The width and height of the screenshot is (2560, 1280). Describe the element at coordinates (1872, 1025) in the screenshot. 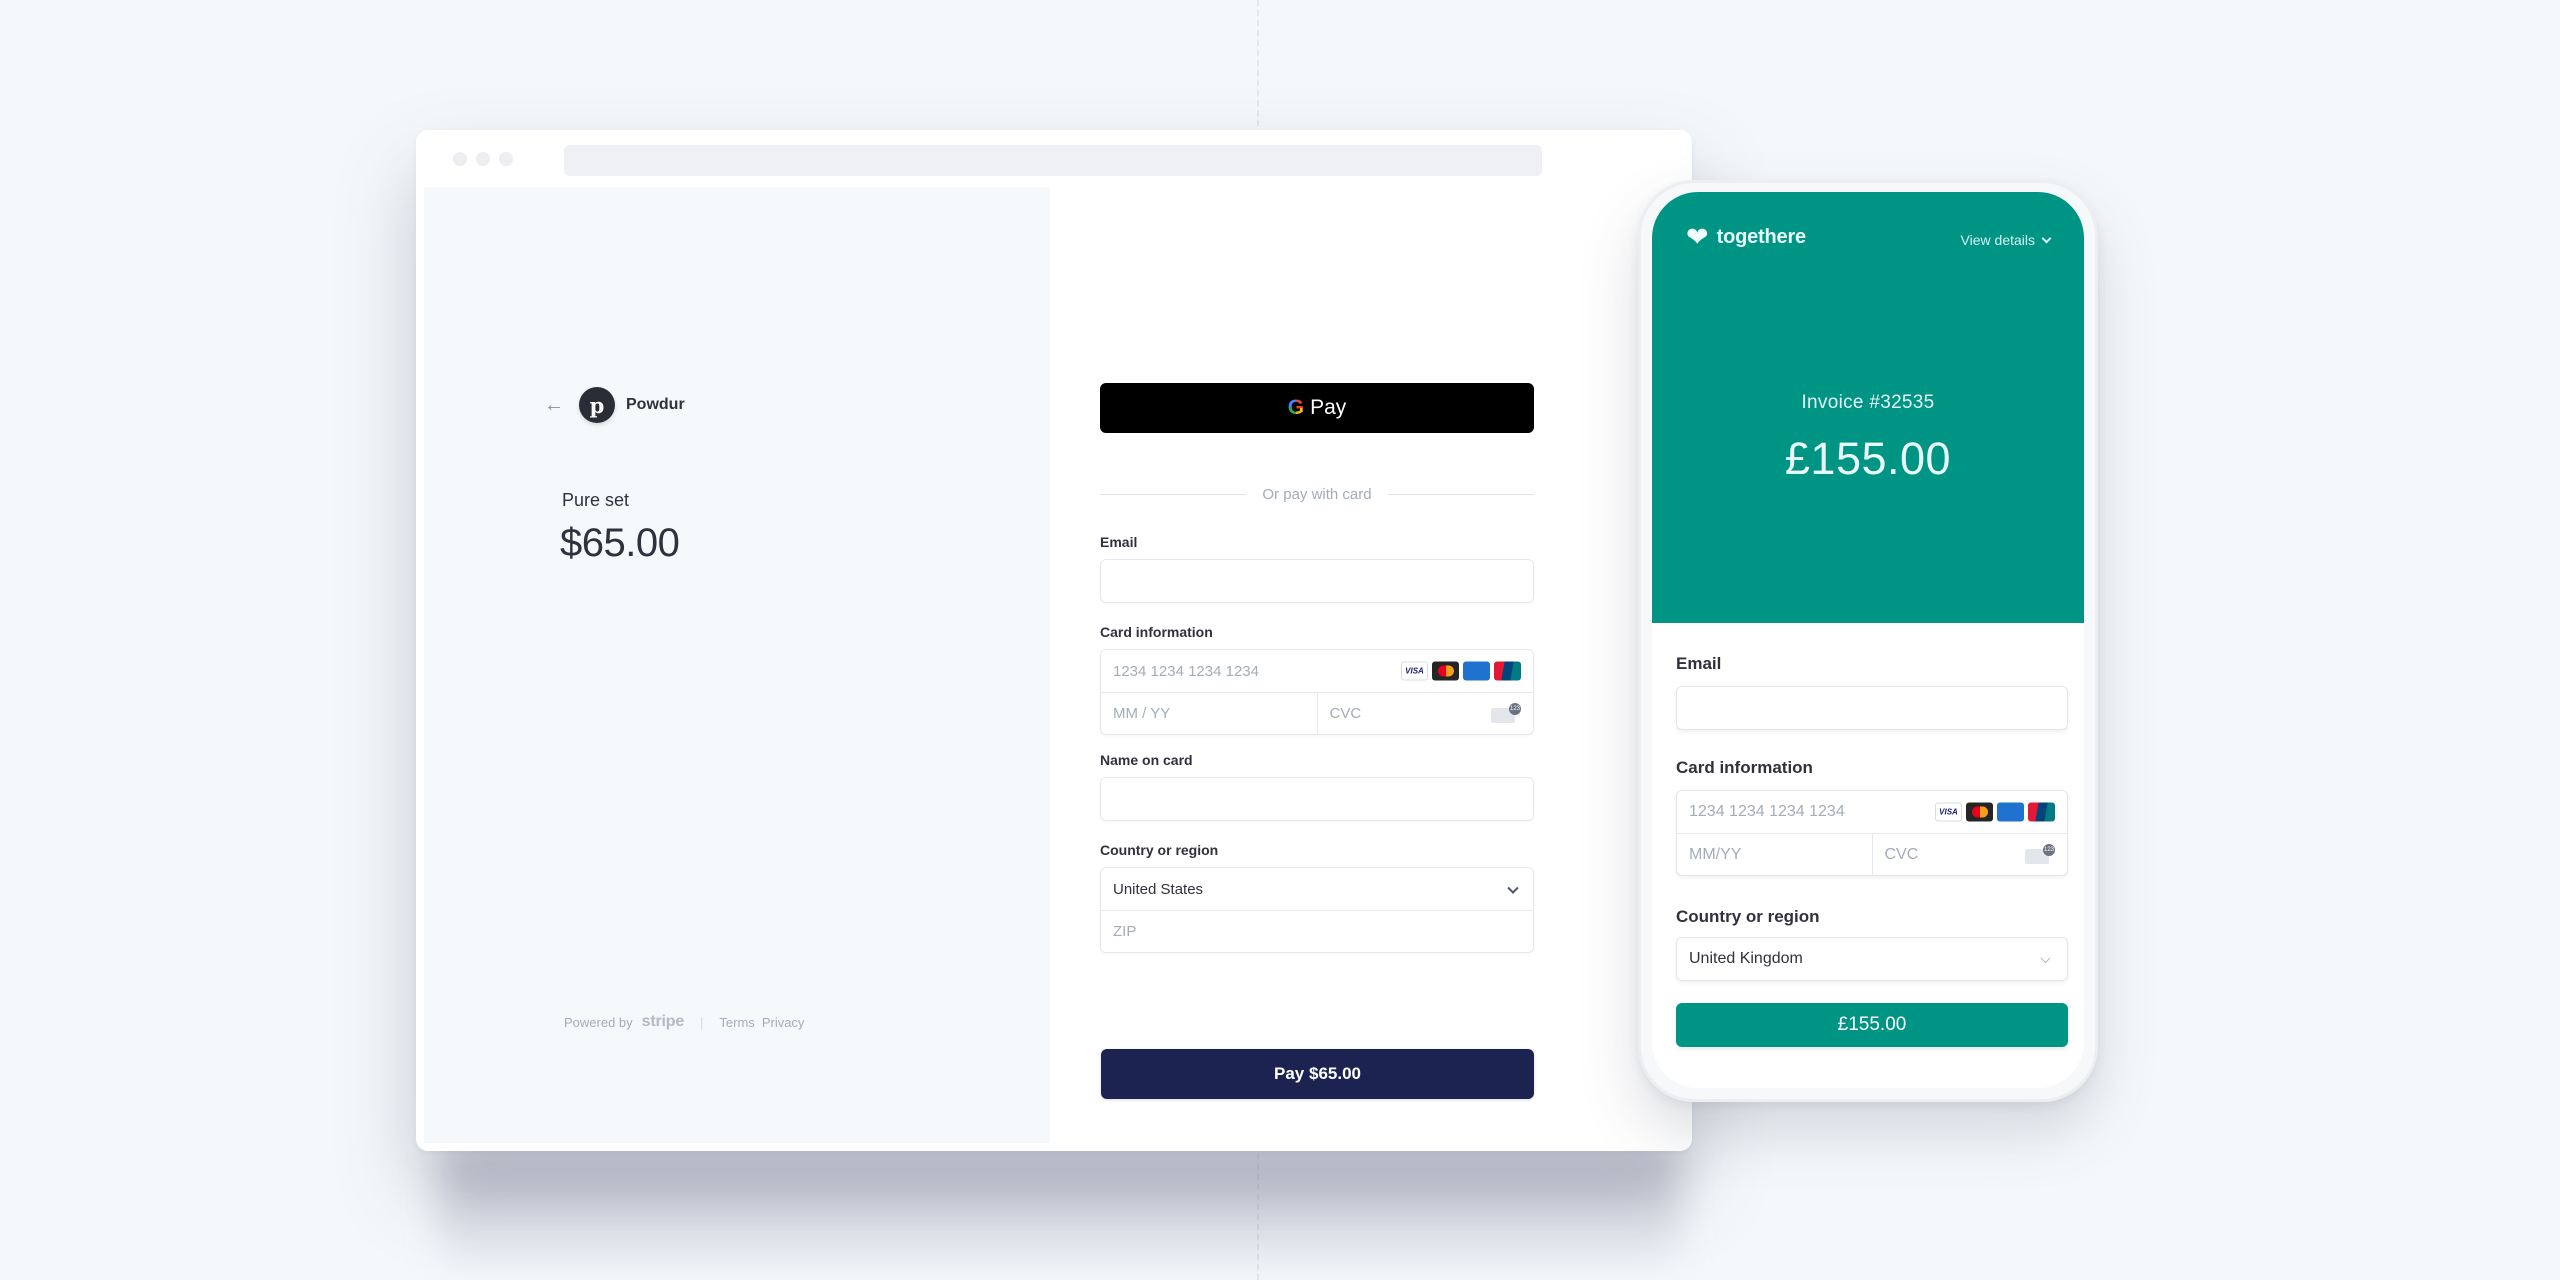

I see `pay-button: £155.00` at that location.